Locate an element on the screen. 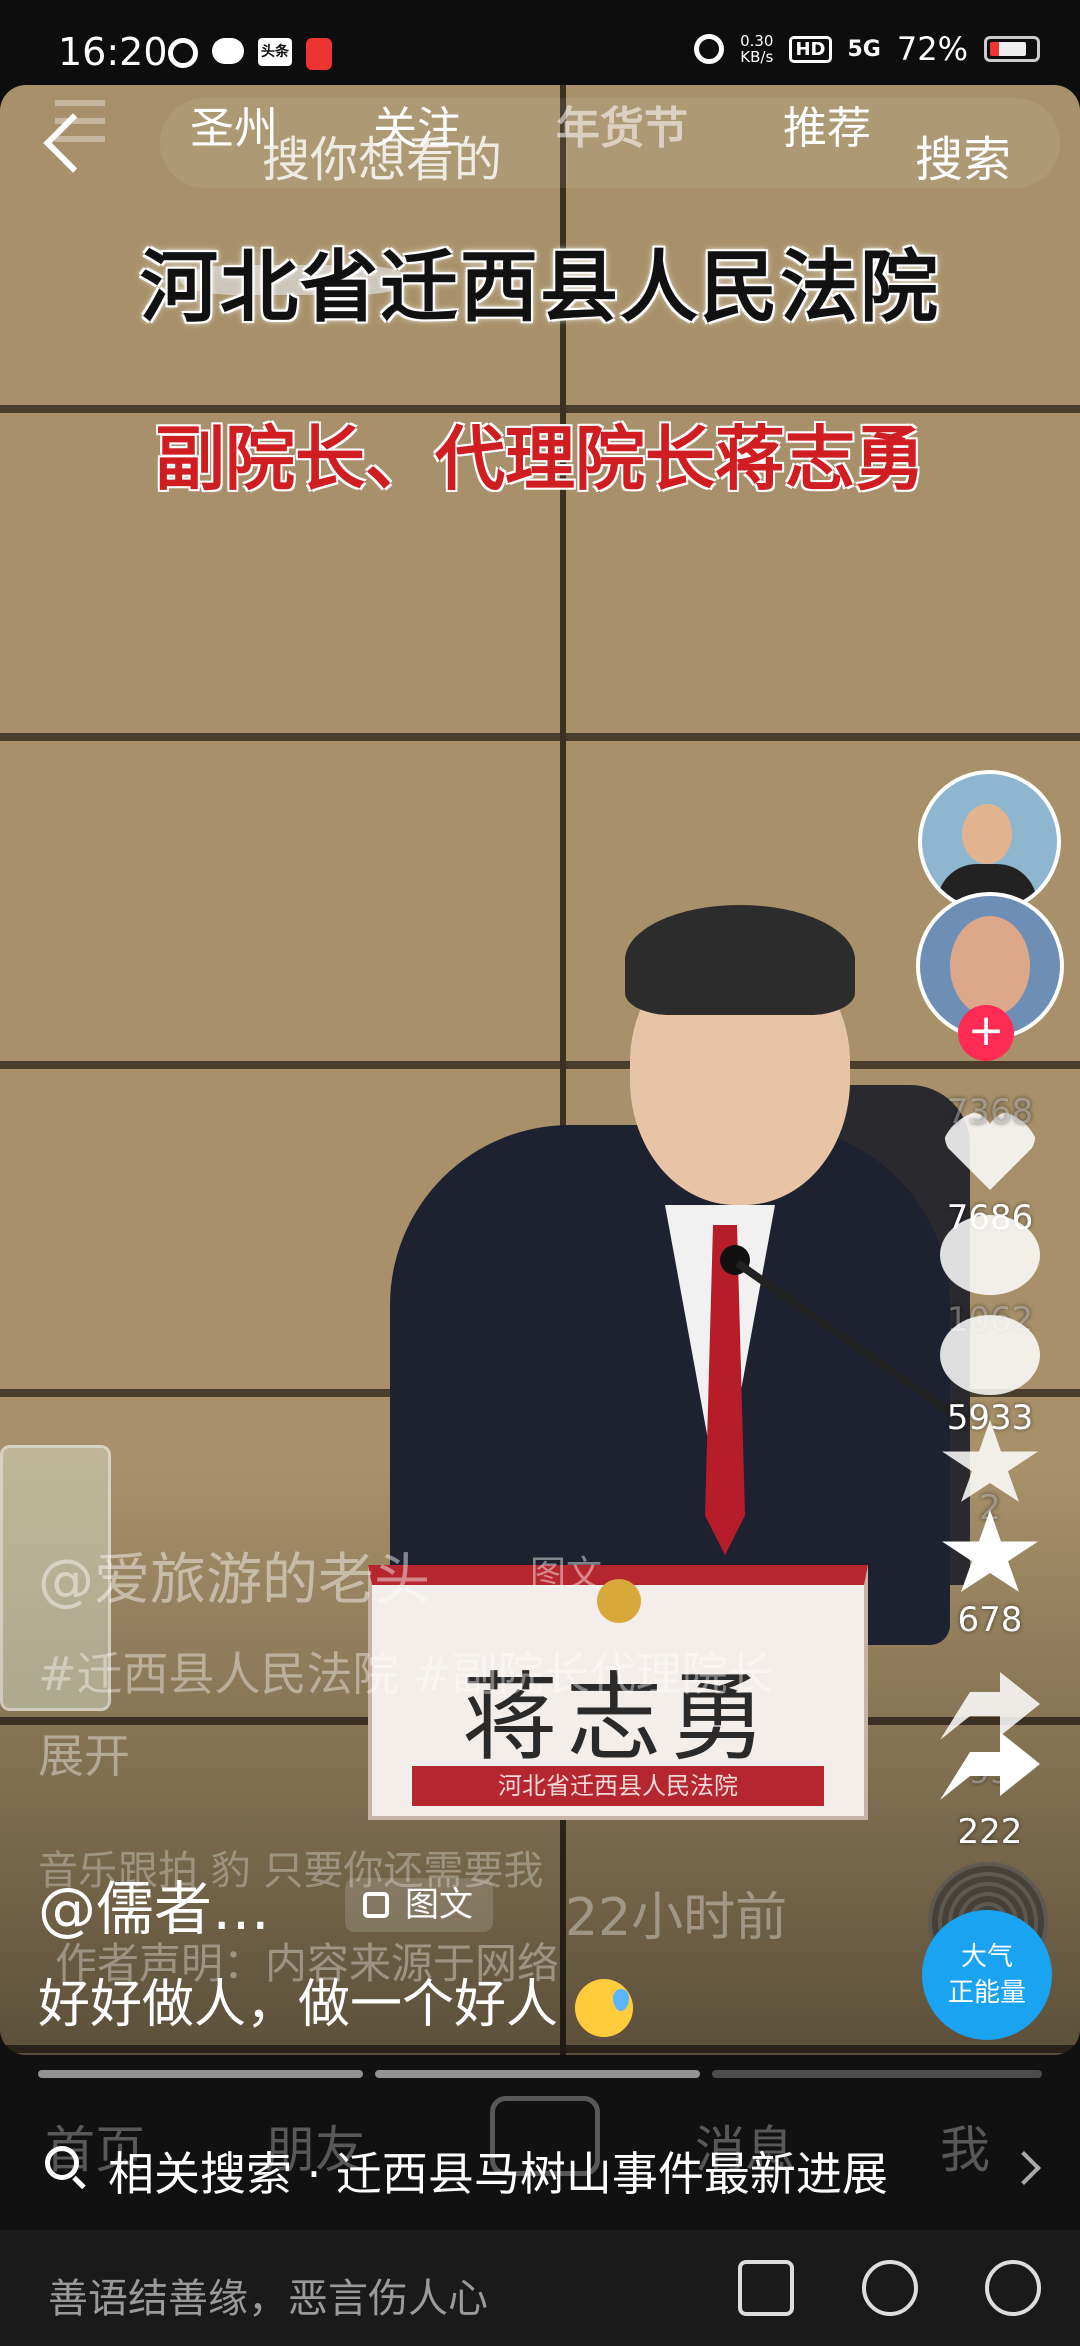 This screenshot has width=1080, height=2346. status-time: 16:20 is located at coordinates (113, 52).